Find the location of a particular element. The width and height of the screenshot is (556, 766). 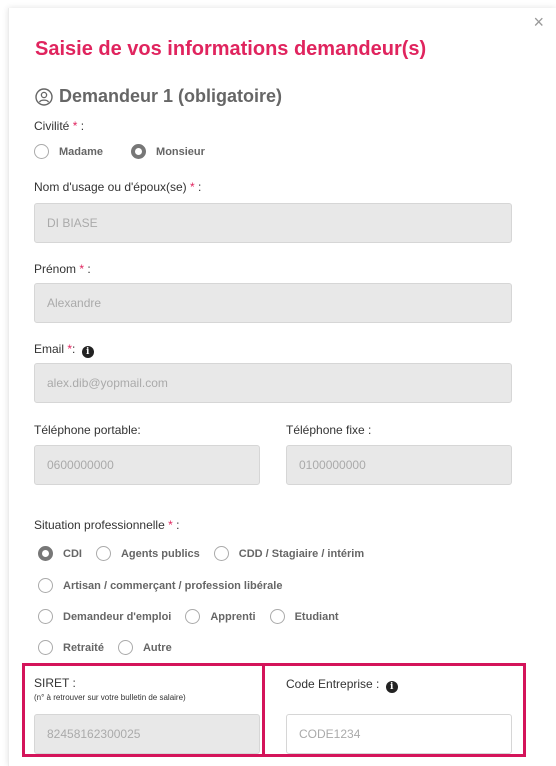

email-input: alex.dib@yopmail.com is located at coordinates (273, 383).